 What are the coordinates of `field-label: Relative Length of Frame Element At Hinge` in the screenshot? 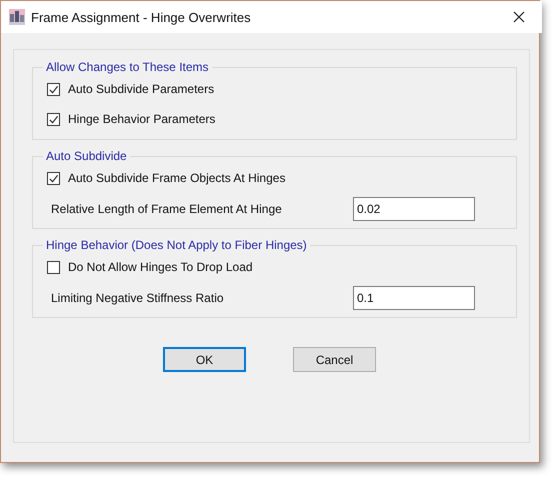 It's located at (166, 209).